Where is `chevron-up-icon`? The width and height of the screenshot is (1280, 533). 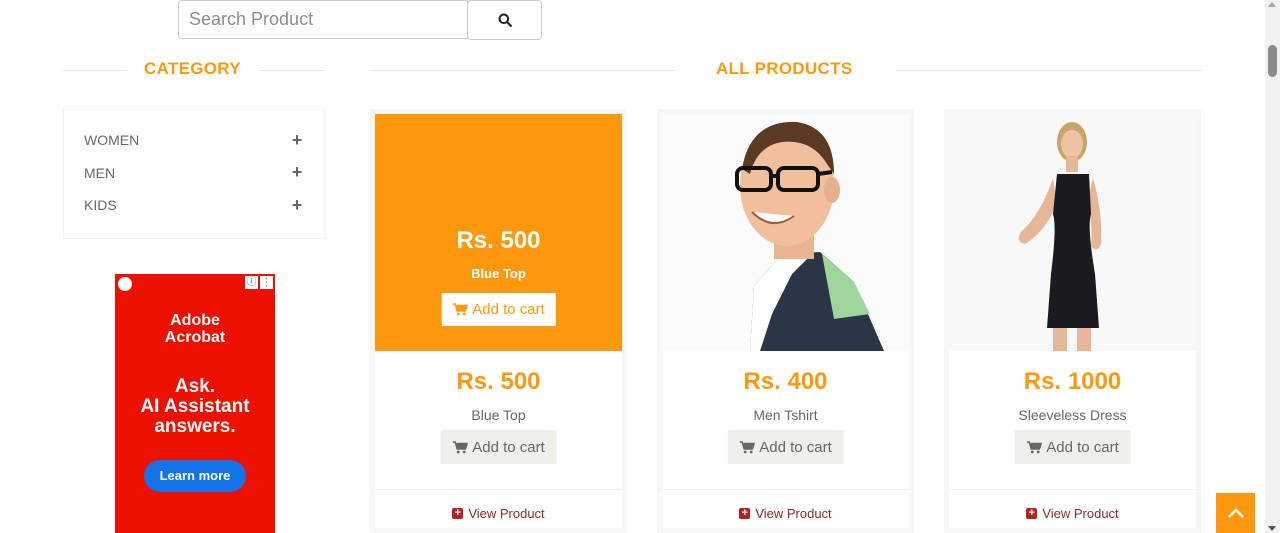
chevron-up-icon is located at coordinates (1235, 513).